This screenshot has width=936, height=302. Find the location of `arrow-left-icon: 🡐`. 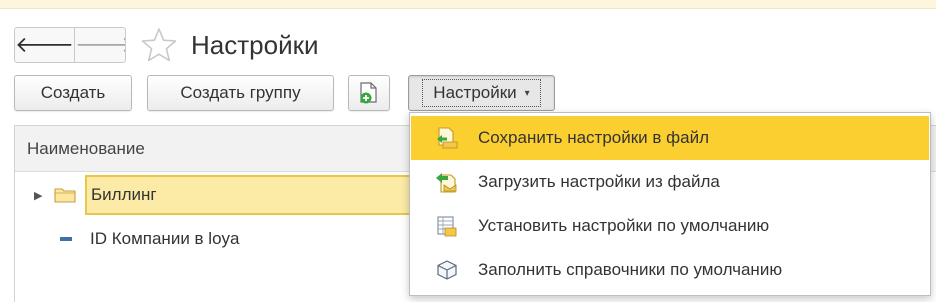

arrow-left-icon: 🡐 is located at coordinates (44, 44).